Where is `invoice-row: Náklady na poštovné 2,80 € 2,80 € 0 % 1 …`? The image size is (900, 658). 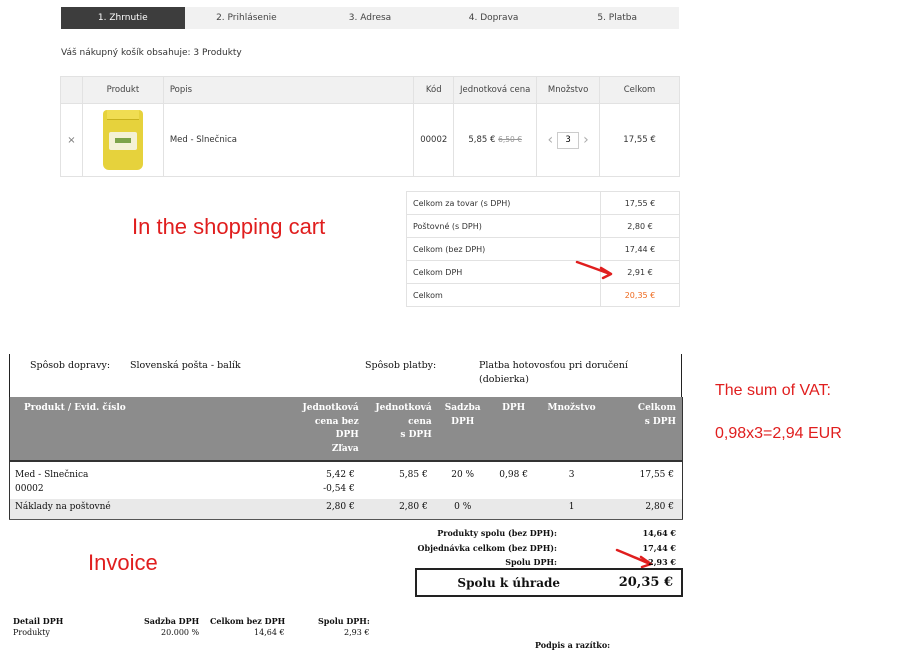 invoice-row: Náklady na poštovné 2,80 € 2,80 € 0 % 1 … is located at coordinates (345, 509).